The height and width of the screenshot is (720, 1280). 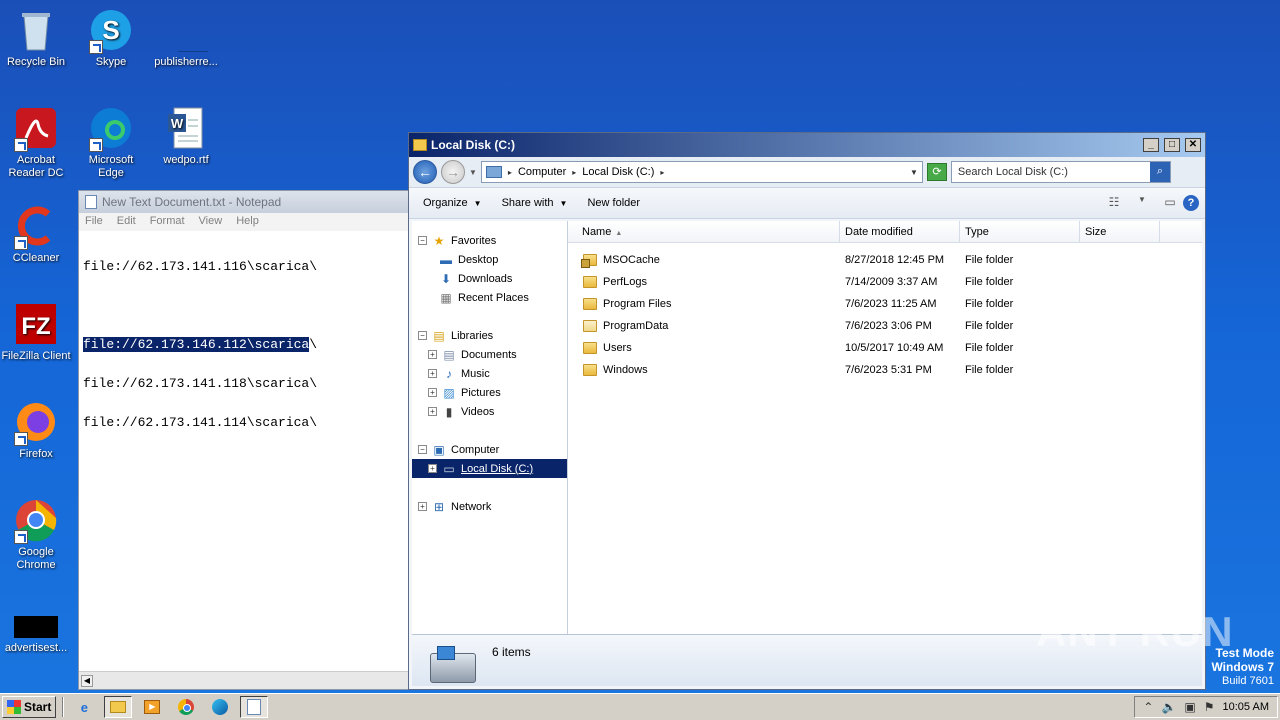 I want to click on breadcrumb-computer: Computer, so click(x=542, y=172).